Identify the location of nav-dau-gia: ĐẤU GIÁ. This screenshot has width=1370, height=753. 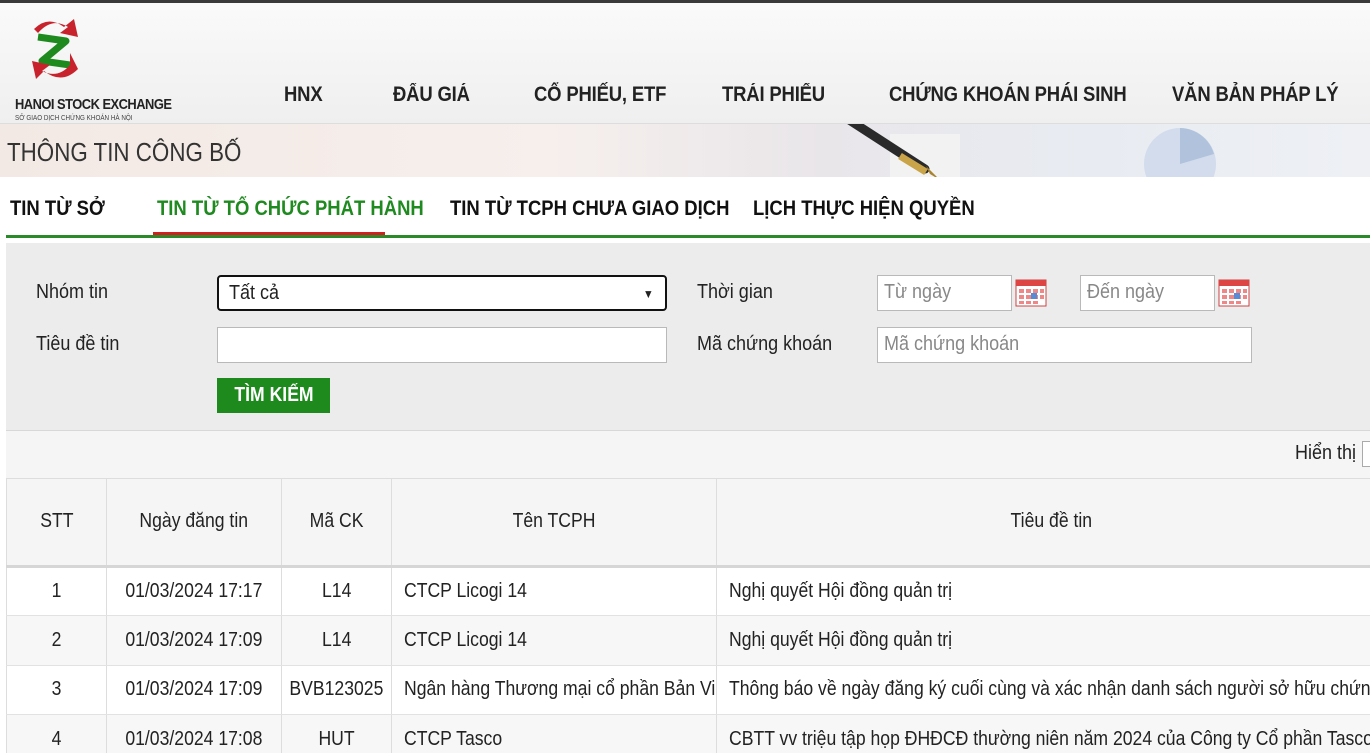
(431, 95).